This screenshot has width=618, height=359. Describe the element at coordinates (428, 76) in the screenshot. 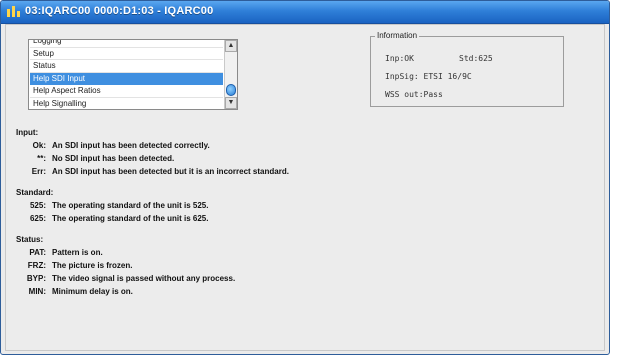

I see `input-signal-status: InpSig: ETSI 16/9C` at that location.